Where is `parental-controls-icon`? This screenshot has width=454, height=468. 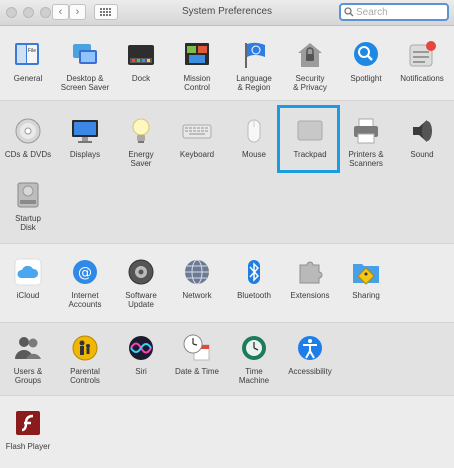 parental-controls-icon is located at coordinates (85, 348).